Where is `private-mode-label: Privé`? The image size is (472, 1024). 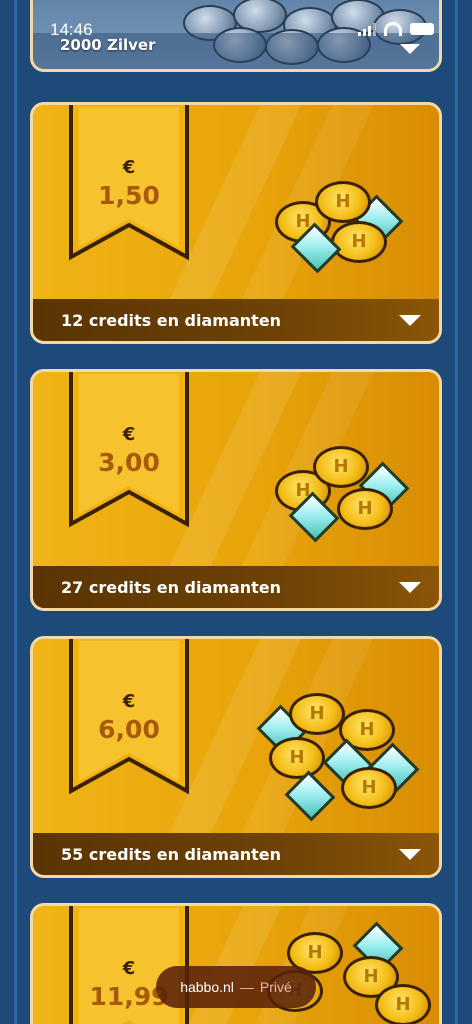
private-mode-label: Privé is located at coordinates (275, 987).